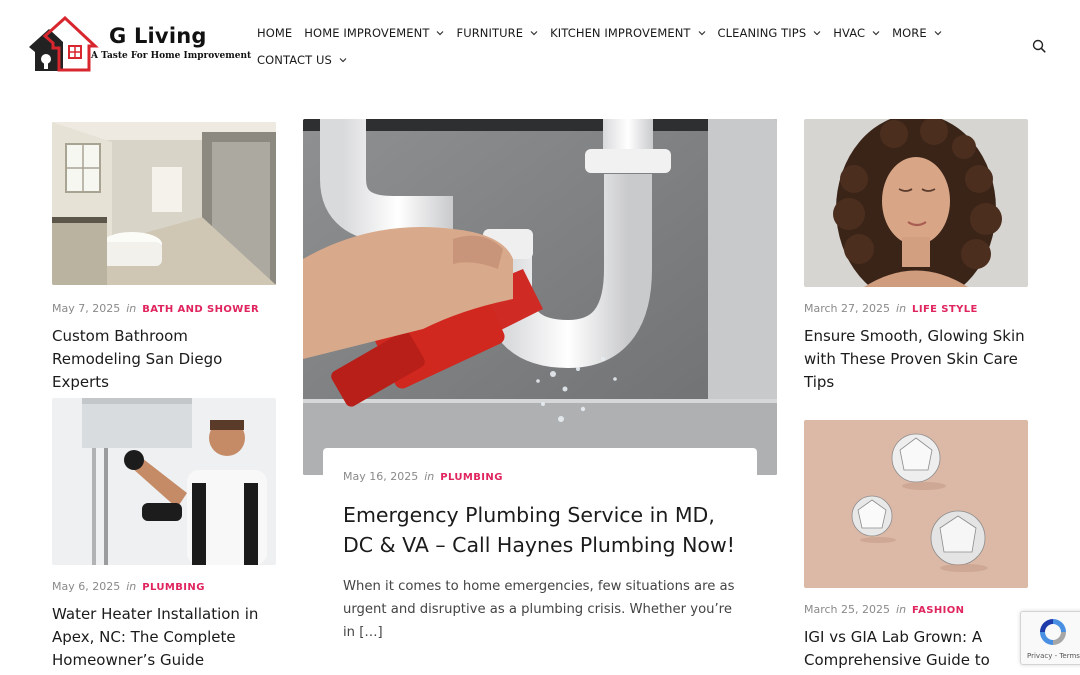 The height and width of the screenshot is (675, 1080). What do you see at coordinates (164, 481) in the screenshot?
I see `post-thumbnail-water-heater` at bounding box center [164, 481].